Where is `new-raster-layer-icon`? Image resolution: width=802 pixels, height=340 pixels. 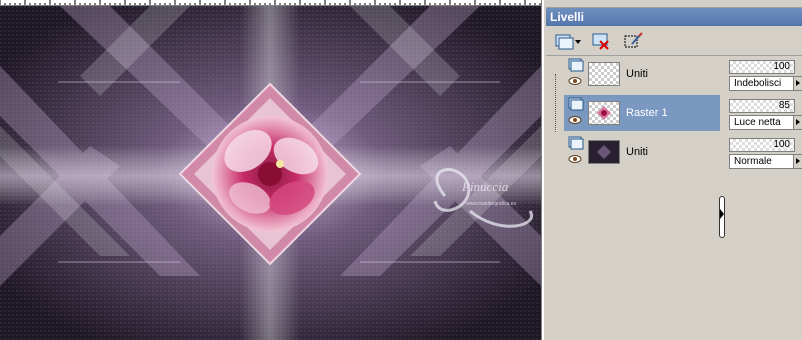 new-raster-layer-icon is located at coordinates (568, 42).